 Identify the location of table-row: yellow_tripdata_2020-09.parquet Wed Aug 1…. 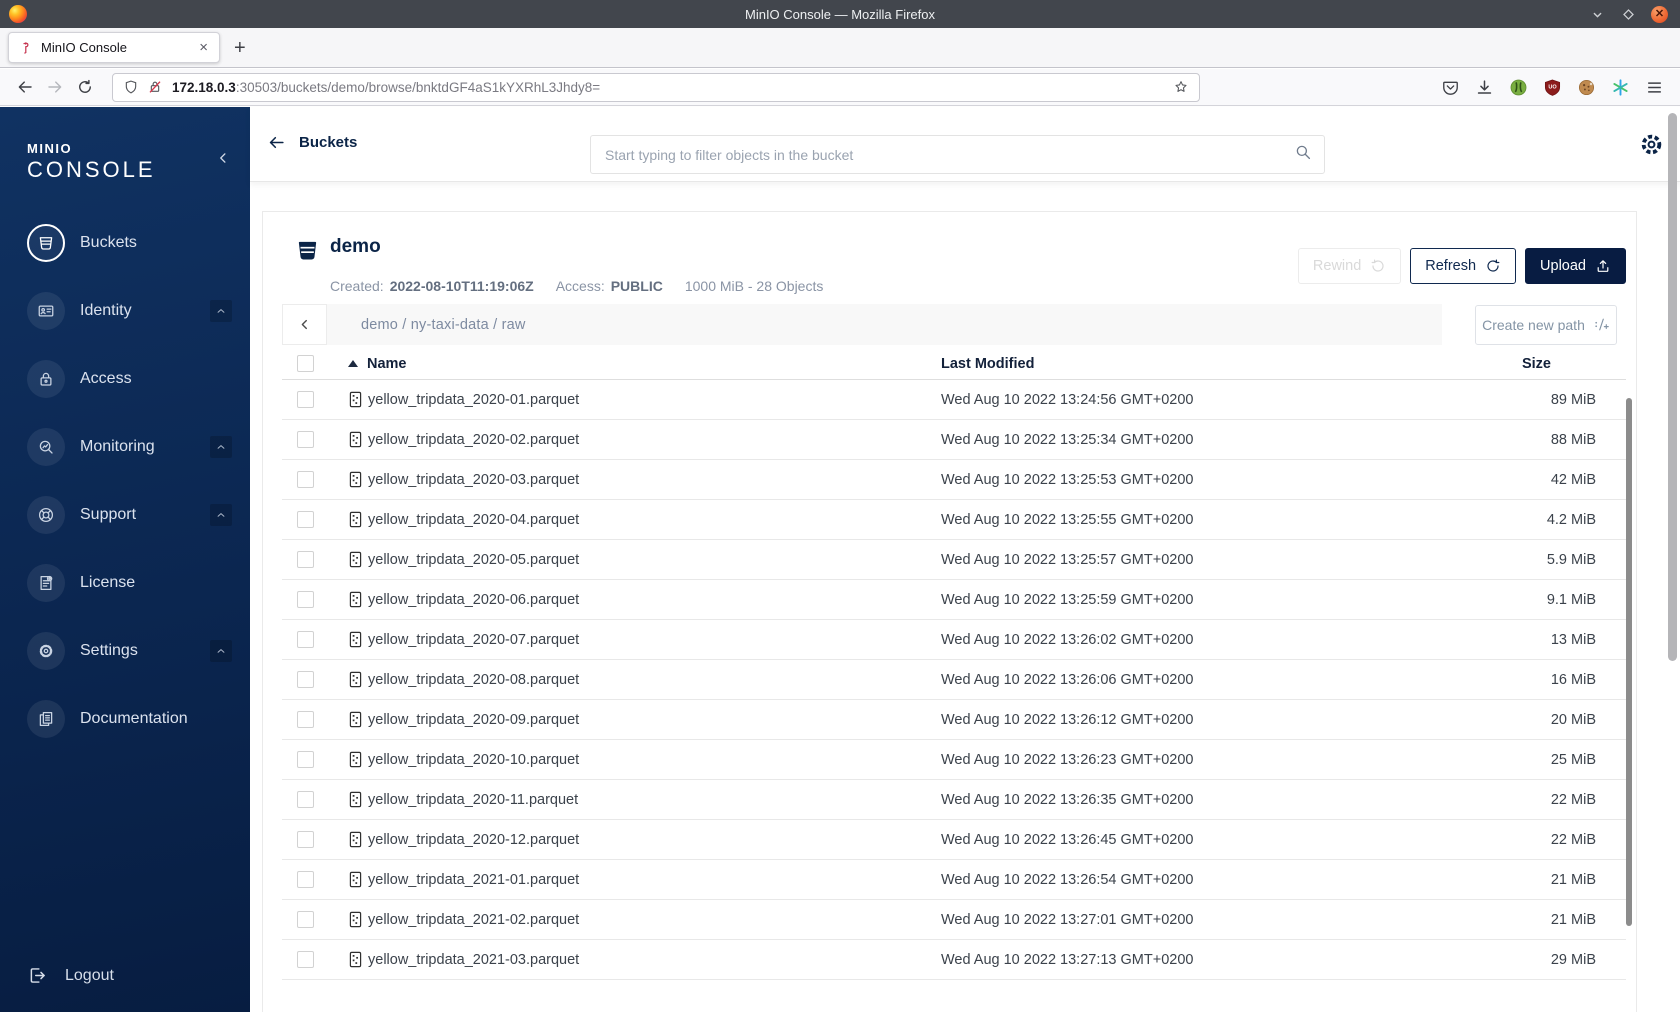
(954, 720).